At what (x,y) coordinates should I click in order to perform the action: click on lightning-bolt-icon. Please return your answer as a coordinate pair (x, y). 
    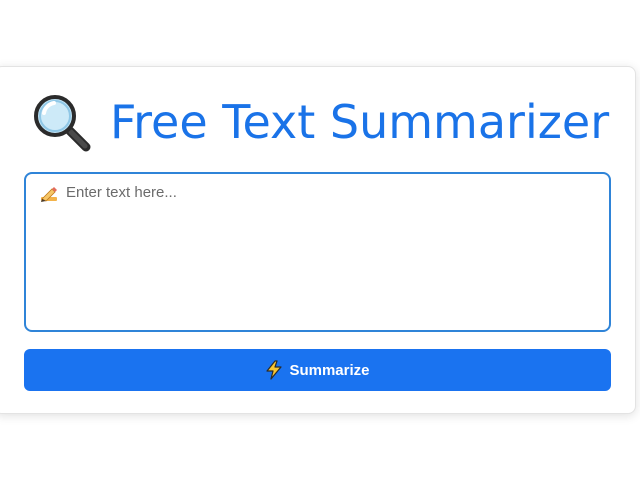
    Looking at the image, I should click on (274, 370).